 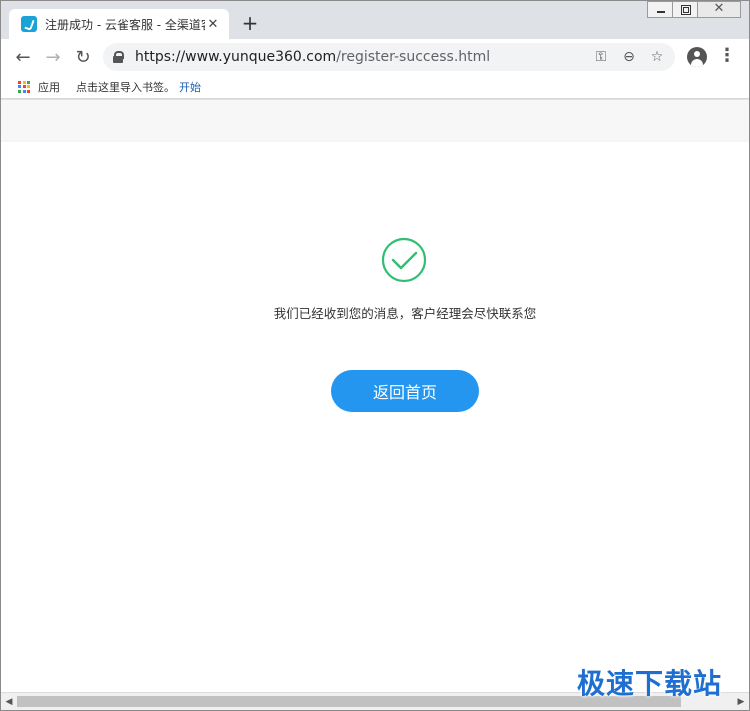 I want to click on tab-register-success: 注册成功 - 云雀客服 - 全渠道客服 ✕, so click(x=119, y=24).